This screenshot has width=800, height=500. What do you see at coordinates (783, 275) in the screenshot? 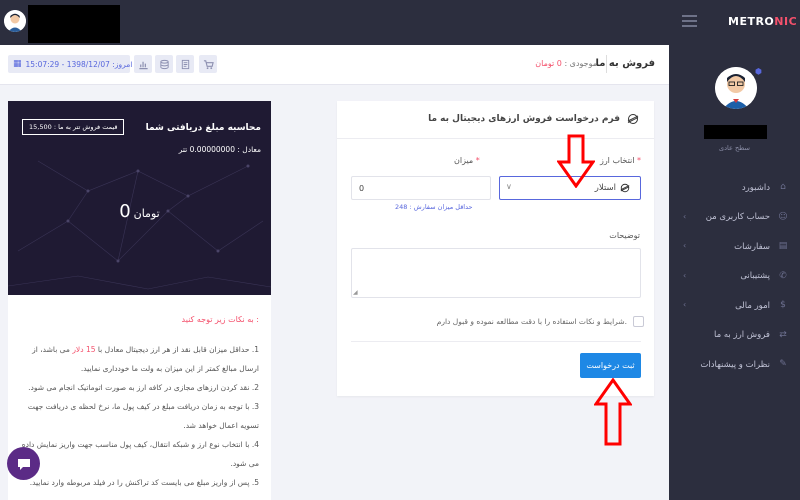
I see `support-icon: ✆` at bounding box center [783, 275].